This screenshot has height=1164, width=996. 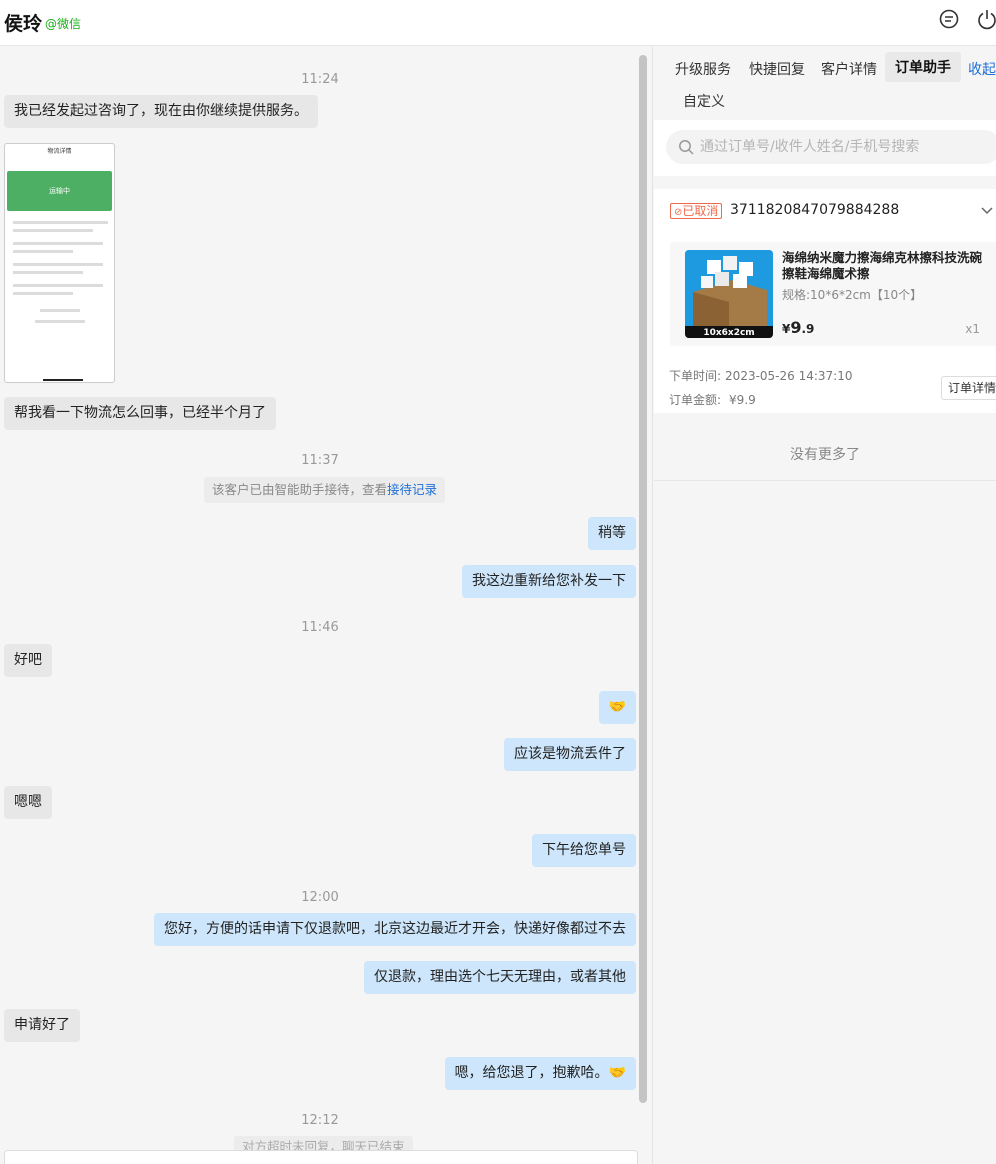 I want to click on message-input, so click(x=321, y=1157).